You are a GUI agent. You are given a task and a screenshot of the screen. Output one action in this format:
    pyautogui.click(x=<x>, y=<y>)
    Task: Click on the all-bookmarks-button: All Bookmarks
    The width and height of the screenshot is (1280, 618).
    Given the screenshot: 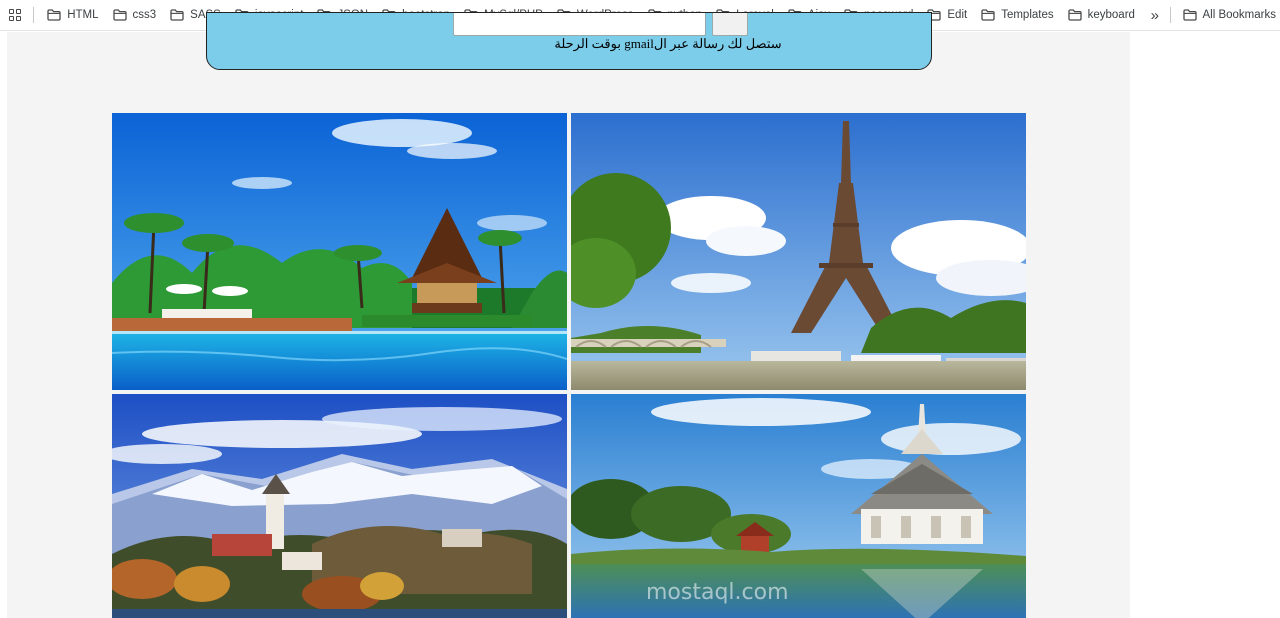 What is the action you would take?
    pyautogui.click(x=1228, y=15)
    